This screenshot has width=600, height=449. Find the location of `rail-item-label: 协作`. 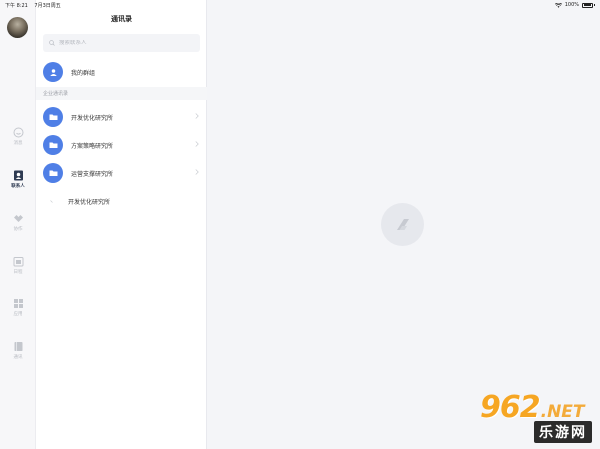

rail-item-label: 协作 is located at coordinates (18, 229).